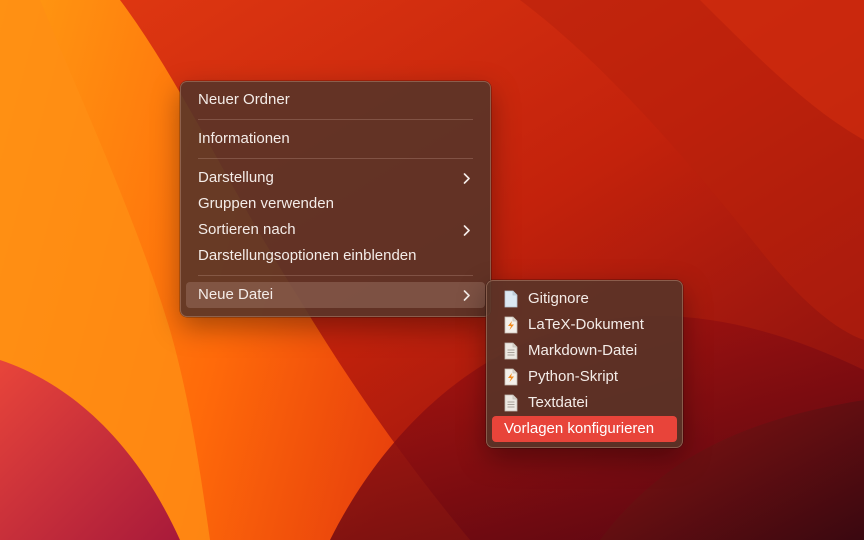 The image size is (864, 540). I want to click on submenu-item-label: Python-Skript, so click(573, 376).